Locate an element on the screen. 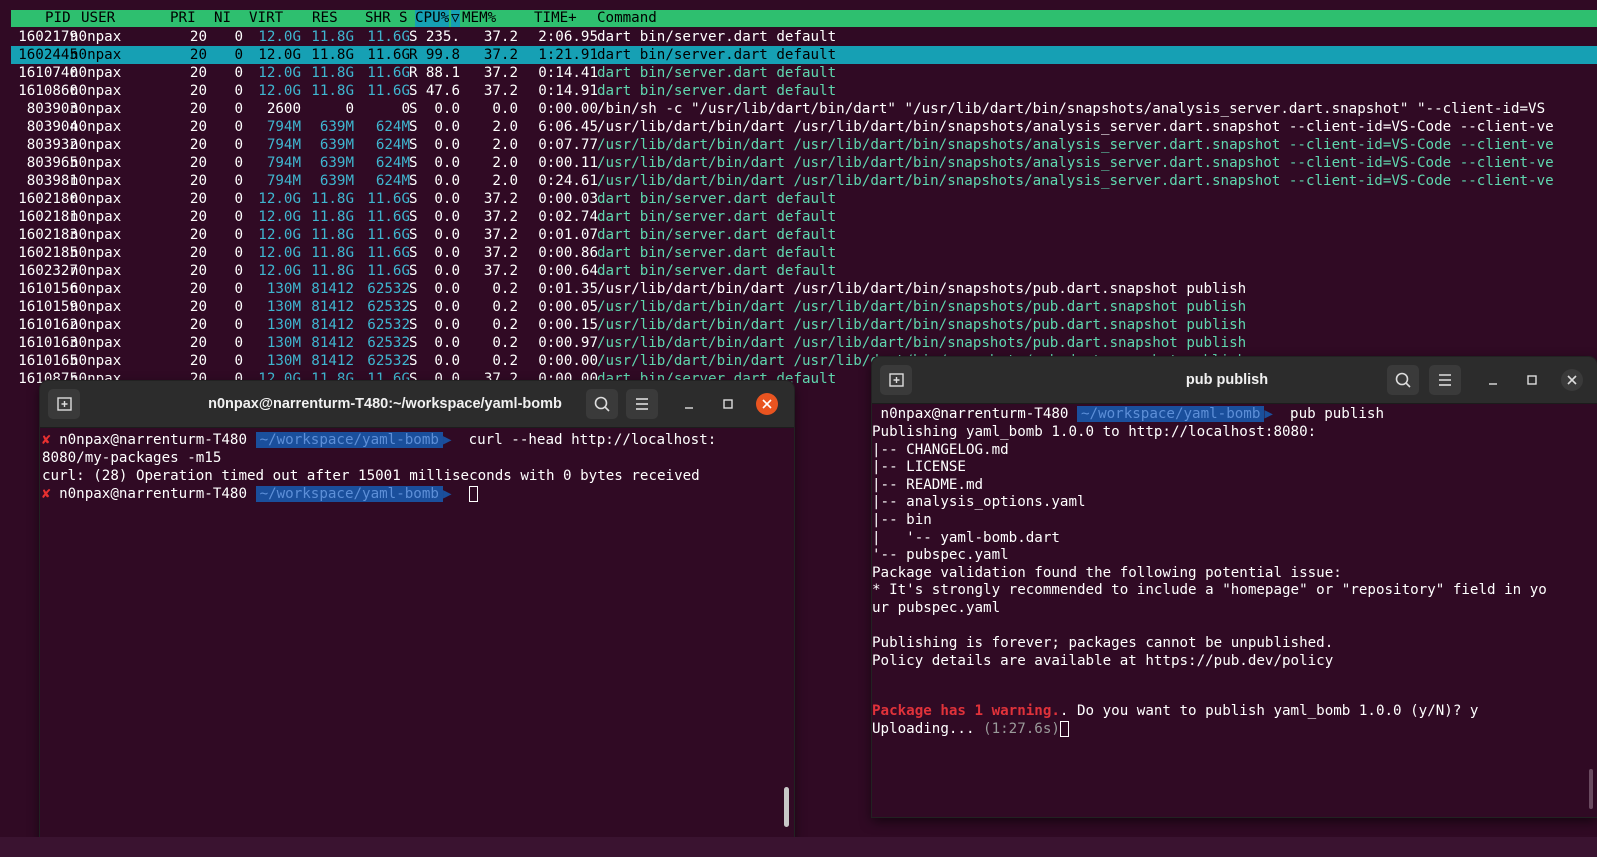 Image resolution: width=1597 pixels, height=857 pixels. output-line: 8080/my-packages -m15 is located at coordinates (132, 458).